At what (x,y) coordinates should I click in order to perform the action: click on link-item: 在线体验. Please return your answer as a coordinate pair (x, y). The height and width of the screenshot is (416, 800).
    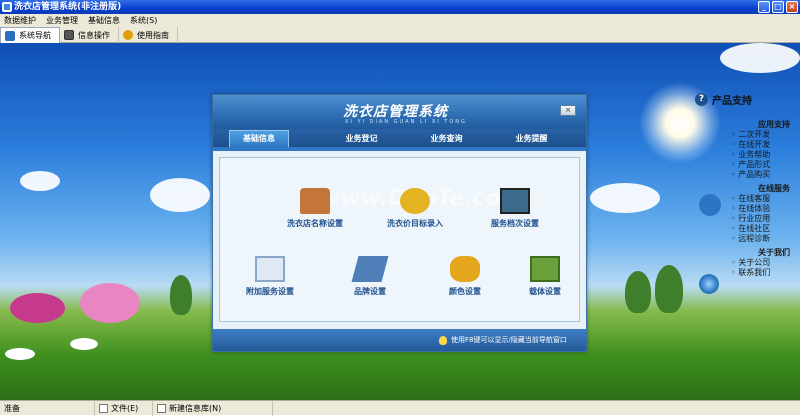
    Looking at the image, I should click on (765, 209).